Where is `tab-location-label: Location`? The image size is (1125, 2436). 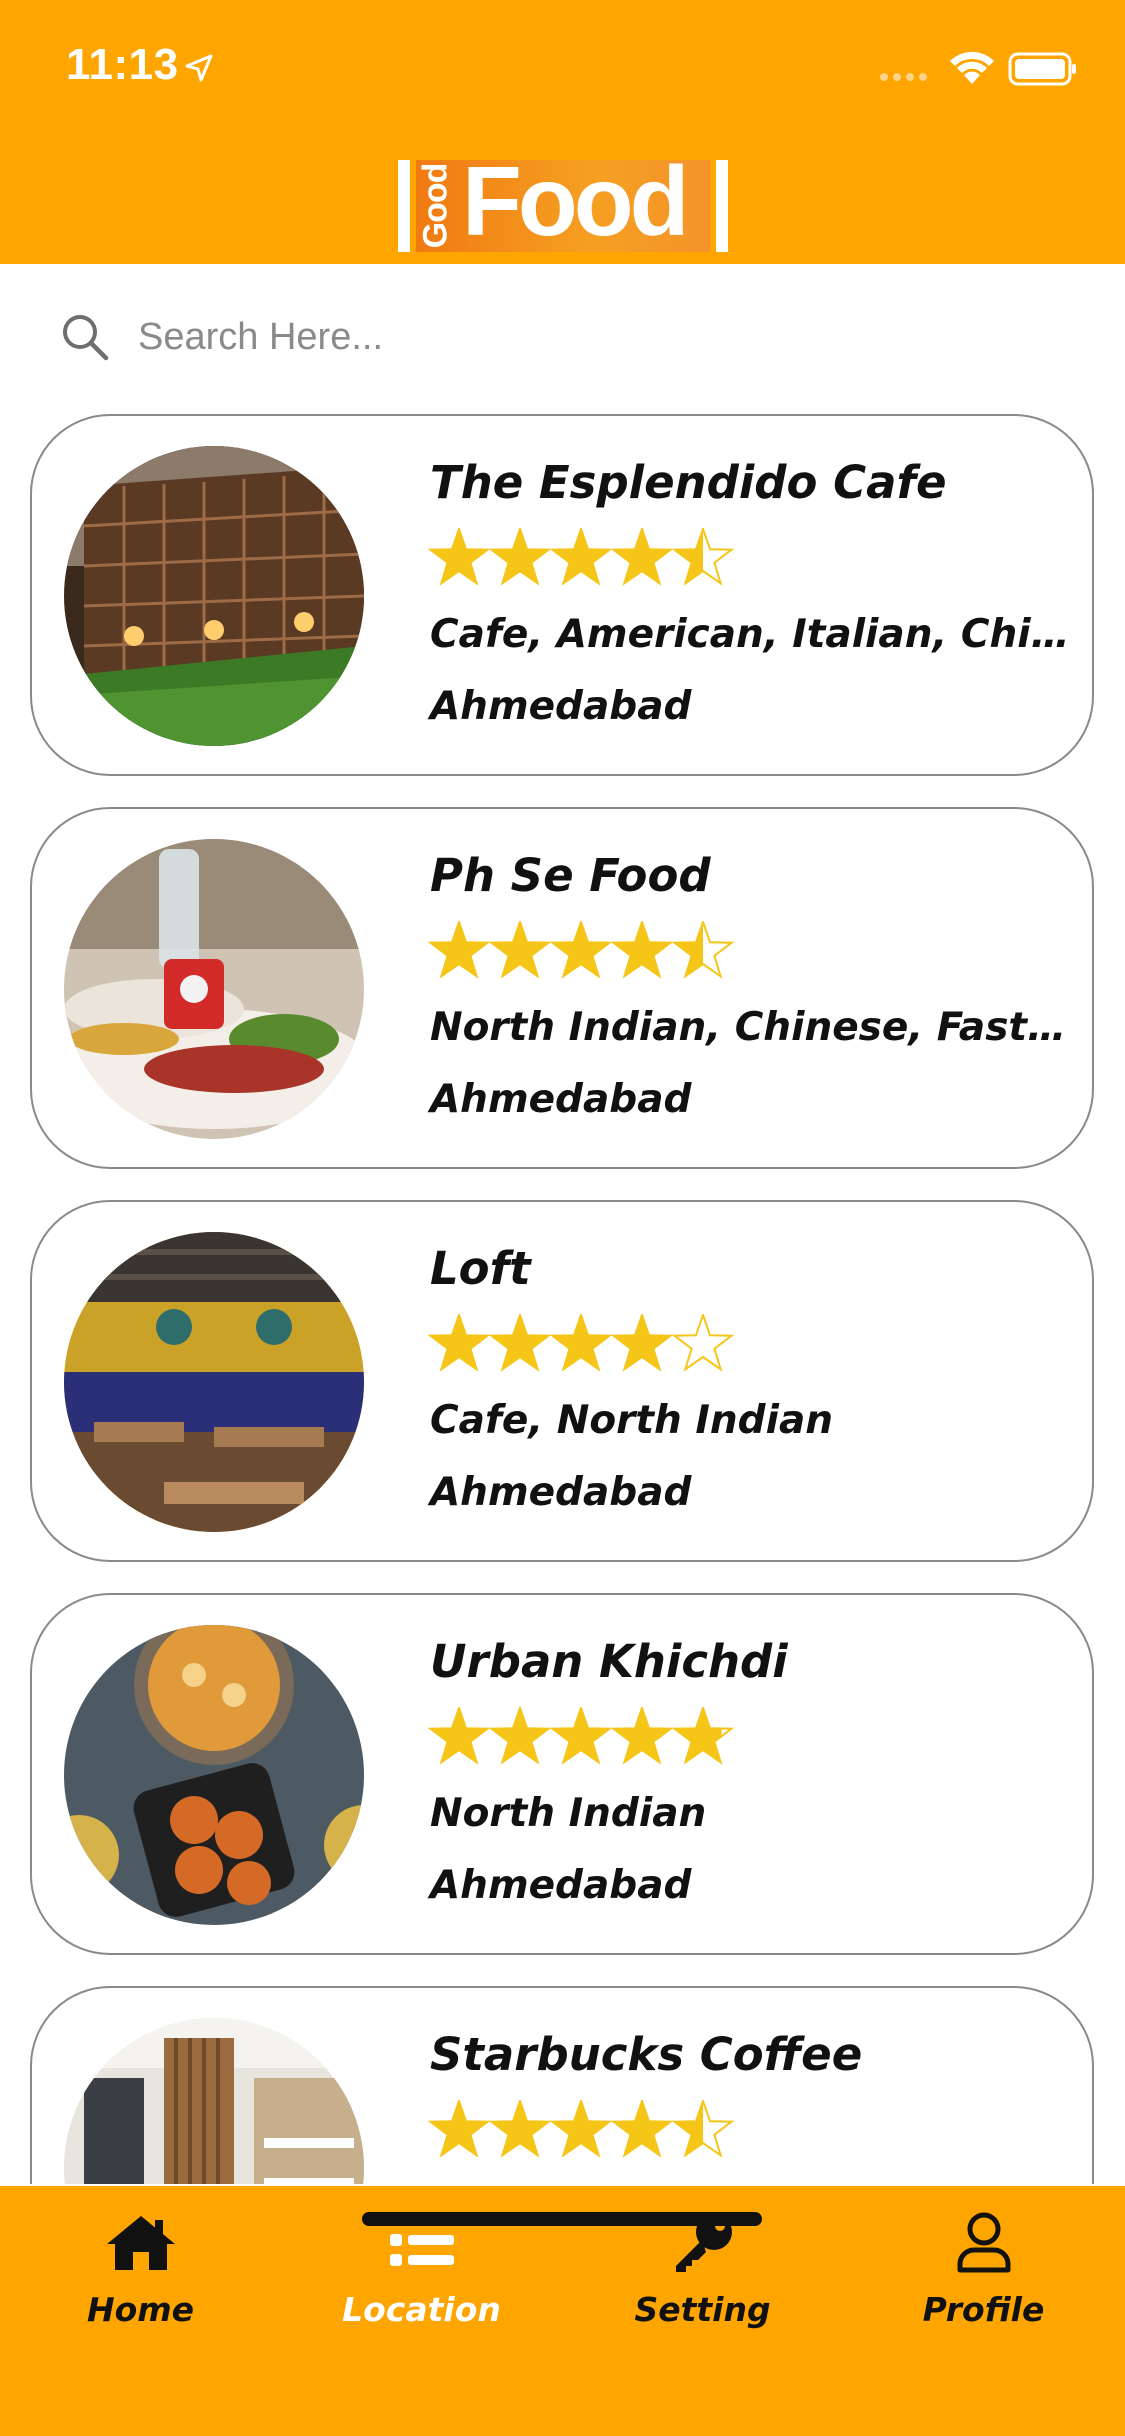
tab-location-label: Location is located at coordinates (421, 2309).